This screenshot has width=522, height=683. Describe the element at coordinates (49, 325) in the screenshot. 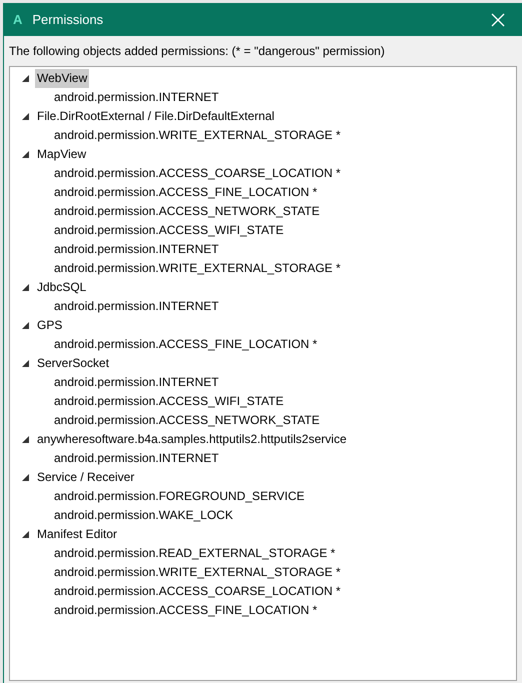

I see `tree-node: GPS` at that location.